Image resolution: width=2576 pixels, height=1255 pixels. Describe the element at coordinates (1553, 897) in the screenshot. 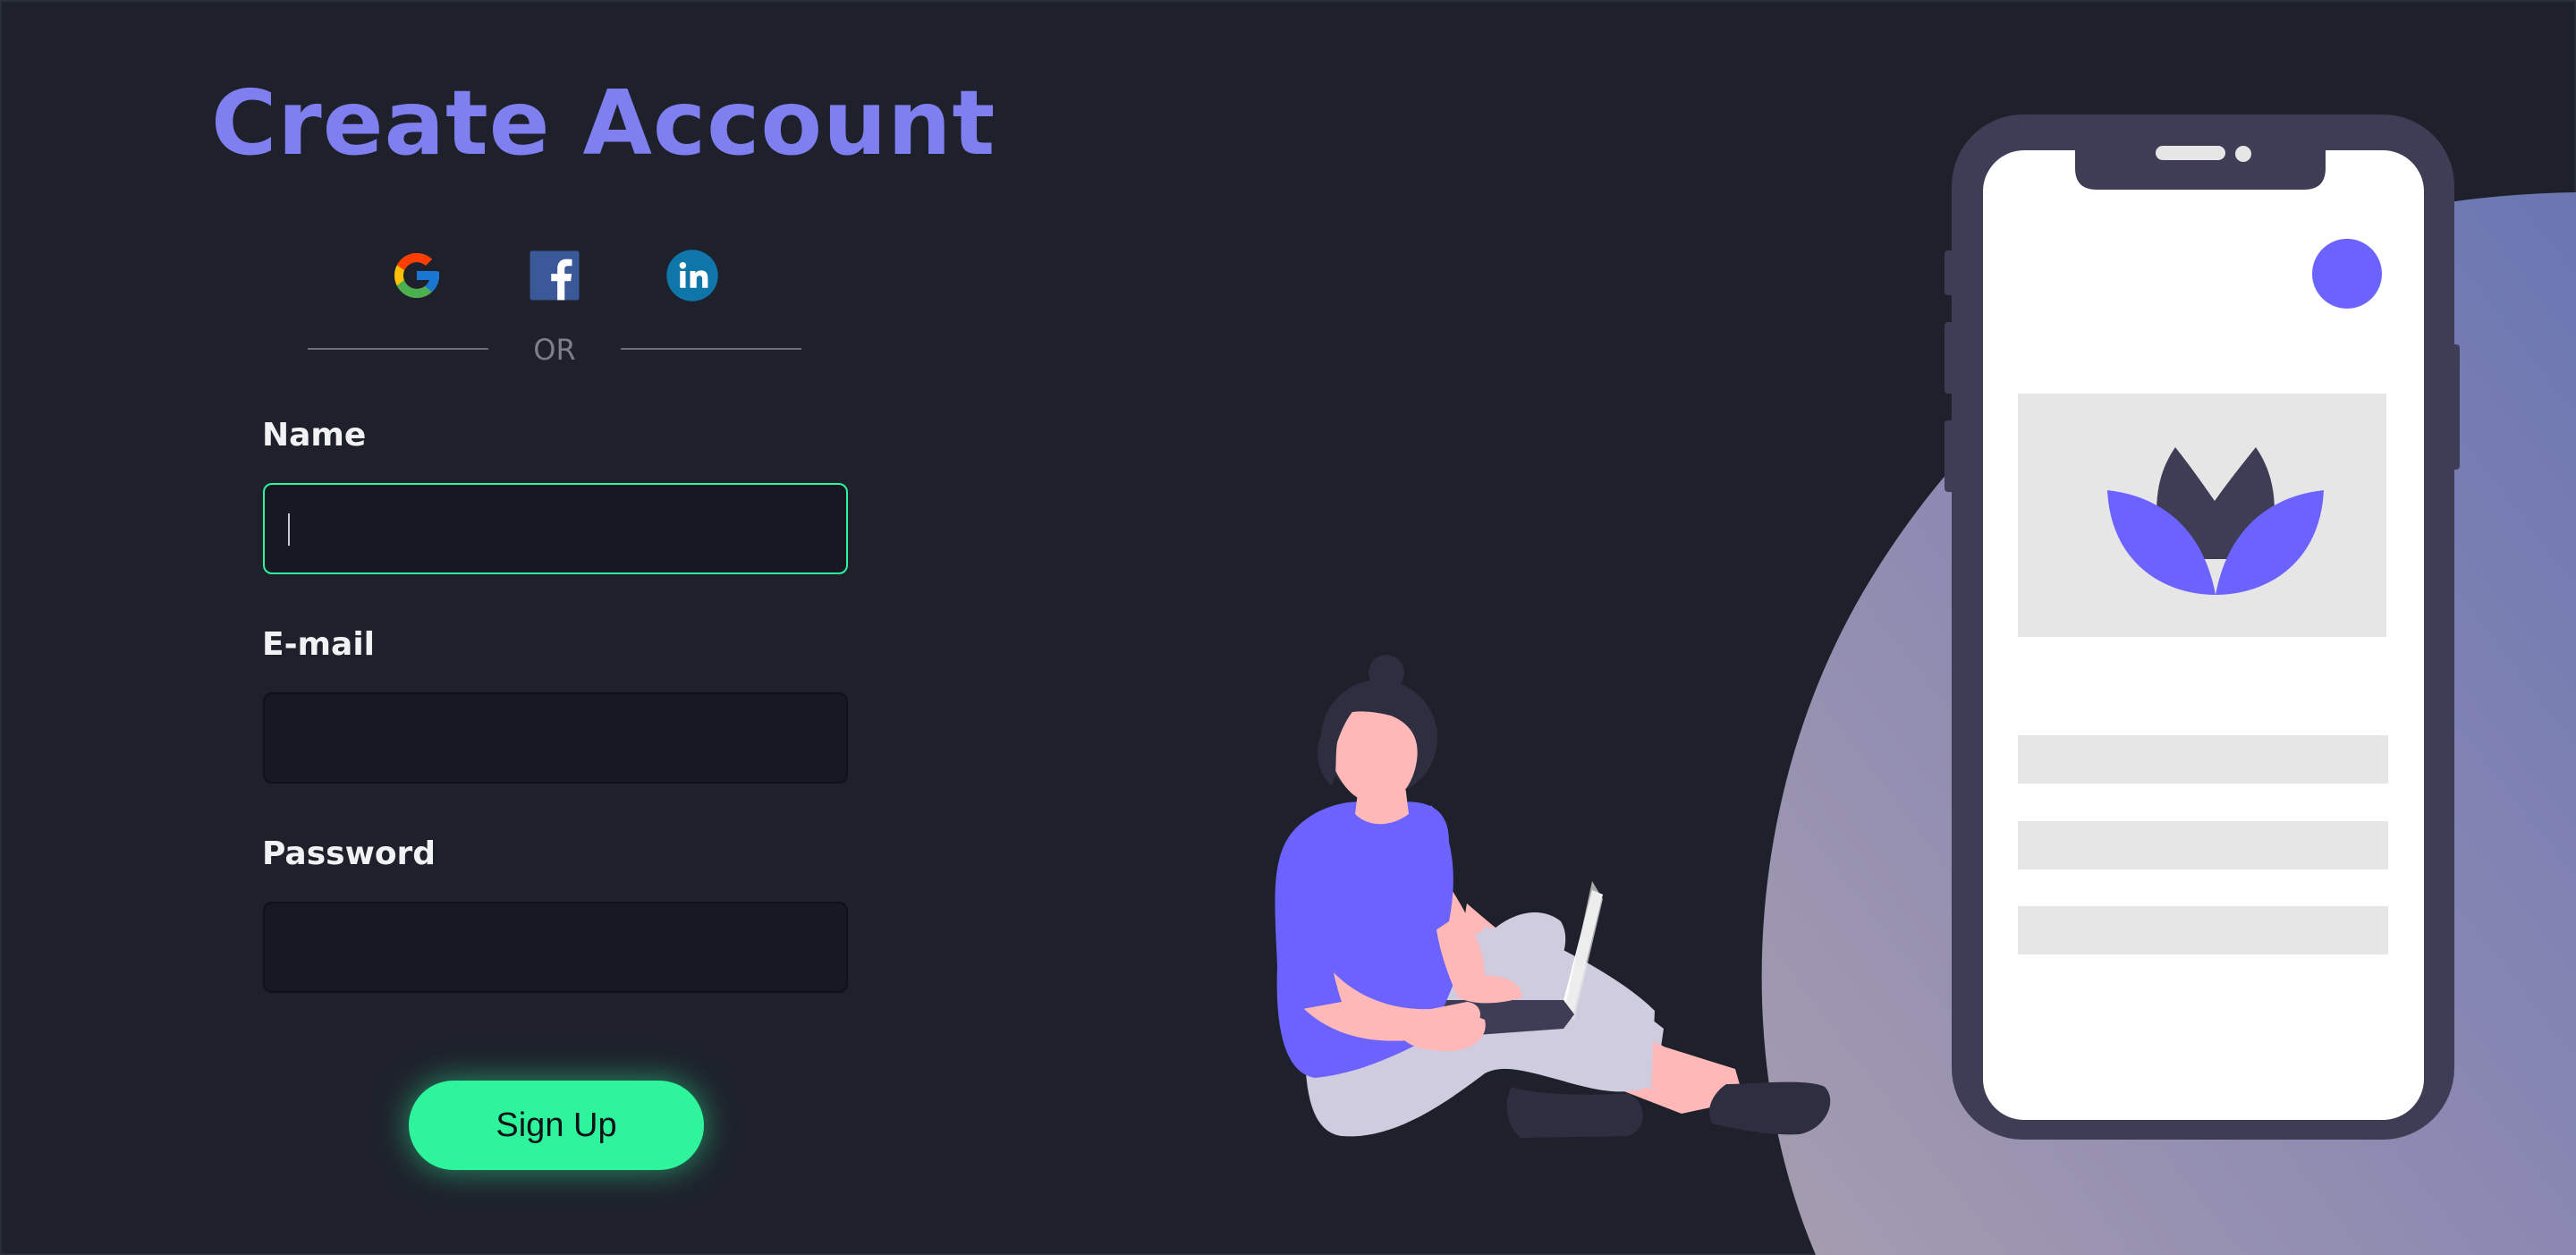

I see `woman-with-laptop` at that location.